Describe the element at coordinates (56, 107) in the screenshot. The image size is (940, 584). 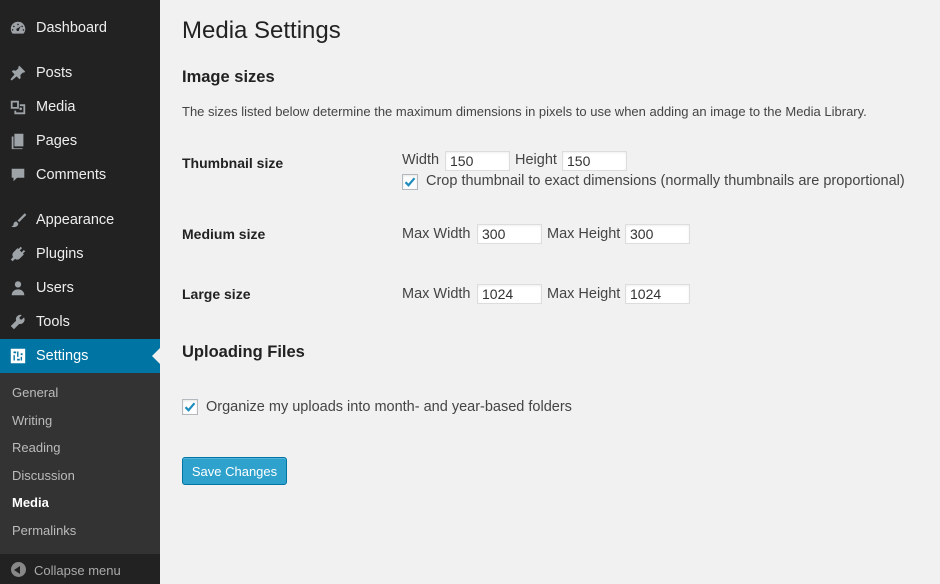
I see `sidebar-item-label: Media` at that location.